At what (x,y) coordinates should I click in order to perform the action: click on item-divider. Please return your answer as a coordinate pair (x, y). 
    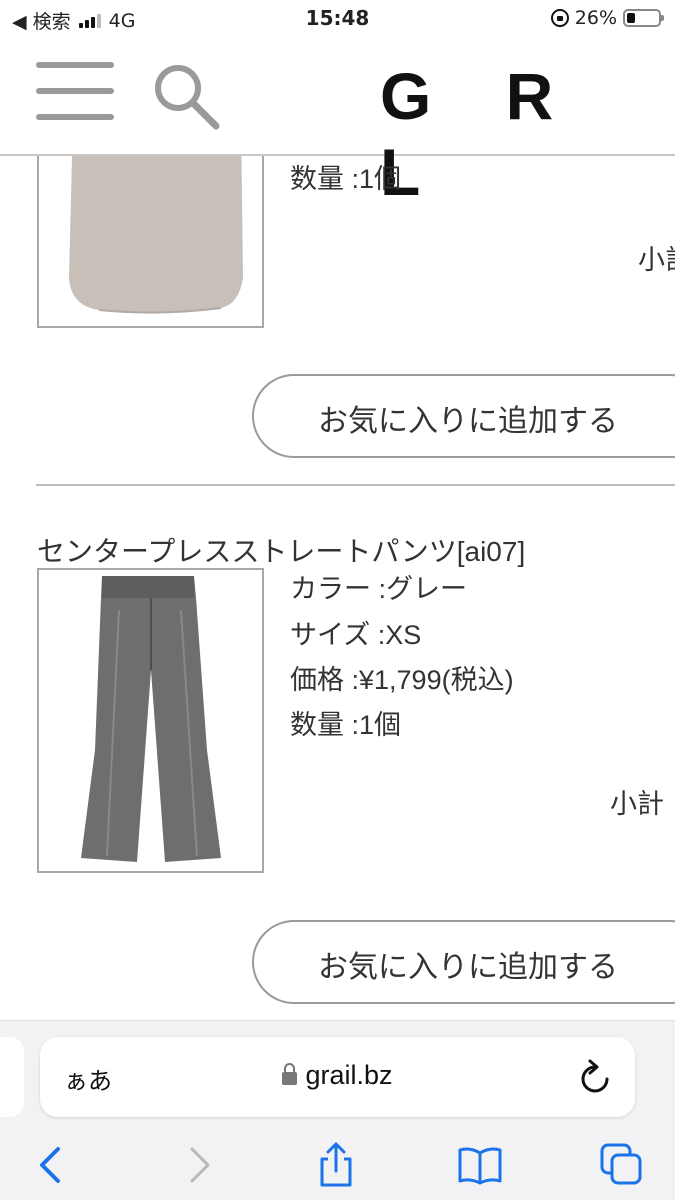
    Looking at the image, I should click on (355, 485).